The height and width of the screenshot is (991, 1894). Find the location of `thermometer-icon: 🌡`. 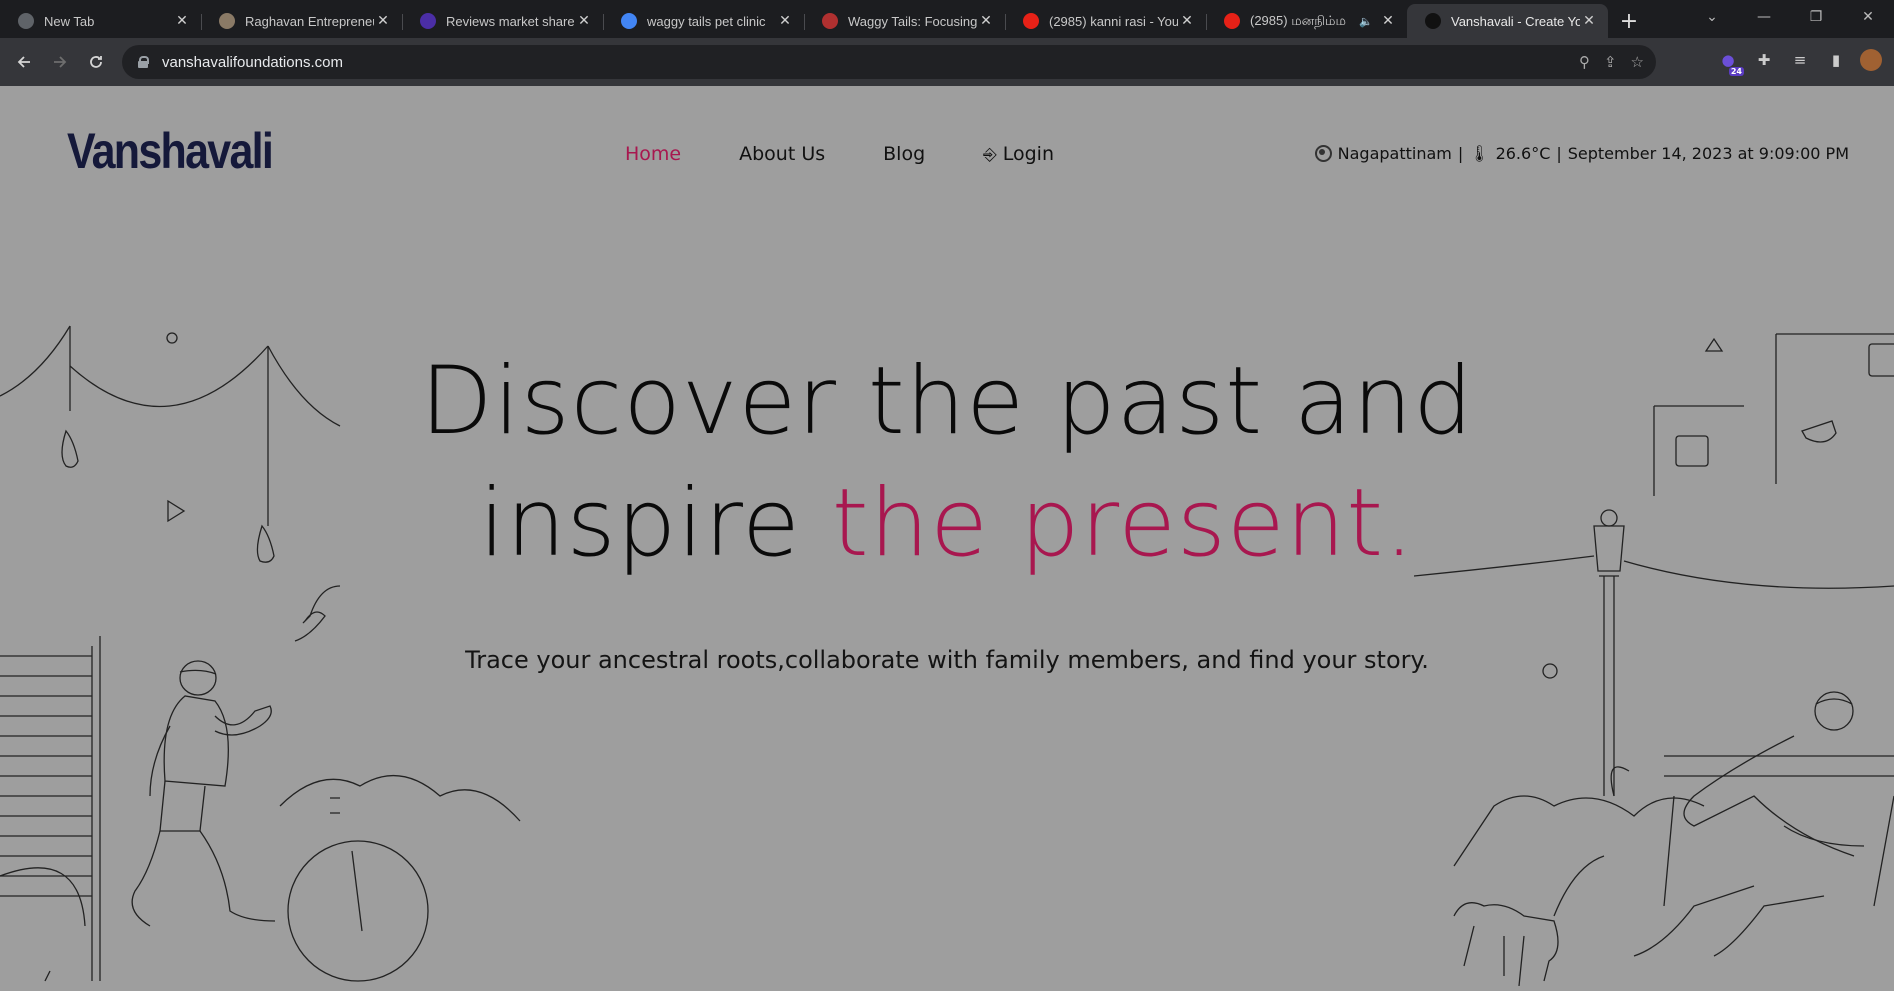

thermometer-icon: 🌡 is located at coordinates (1479, 153).